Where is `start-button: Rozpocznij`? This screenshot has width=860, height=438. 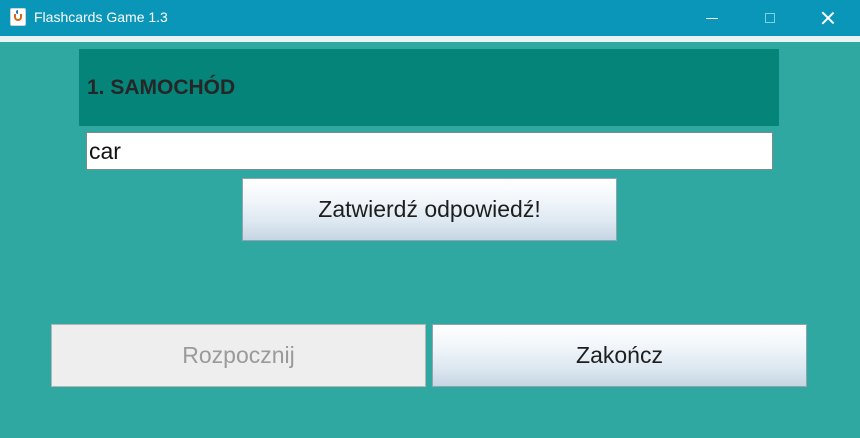 start-button: Rozpocznij is located at coordinates (238, 355).